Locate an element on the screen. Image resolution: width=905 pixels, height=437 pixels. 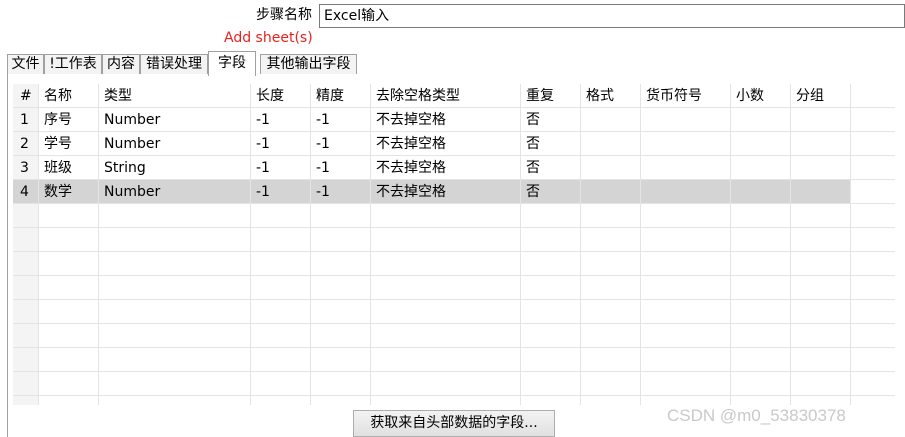
cell-precision: -1 is located at coordinates (341, 192).